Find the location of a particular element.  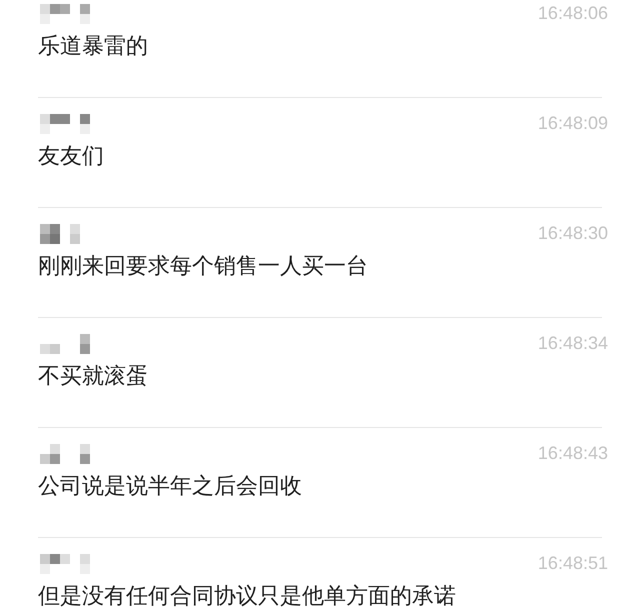

message-time: 16:48:51 is located at coordinates (573, 563).